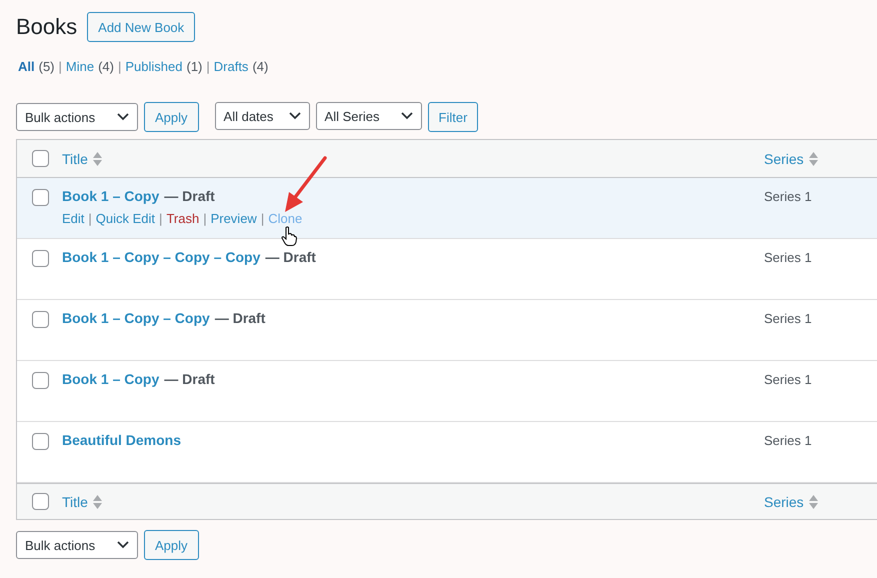  I want to click on filter-button: Filter, so click(453, 117).